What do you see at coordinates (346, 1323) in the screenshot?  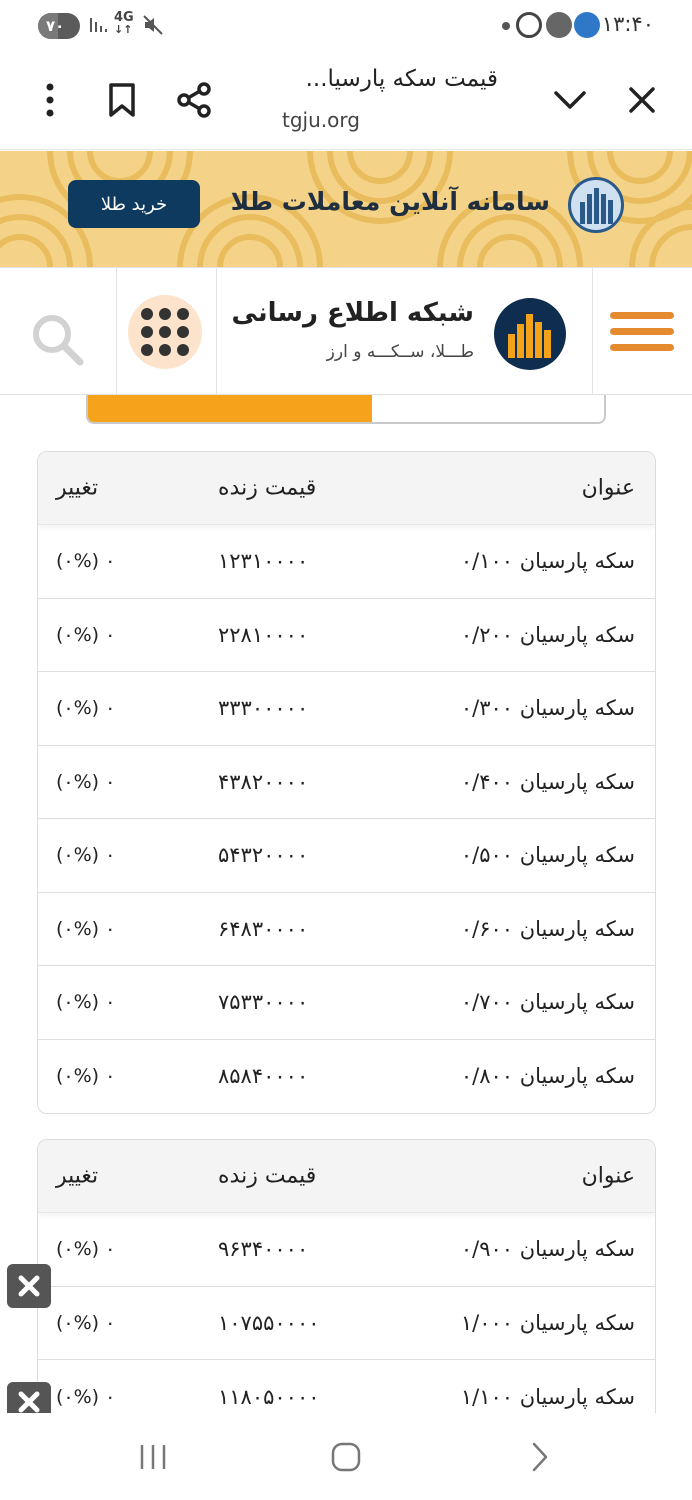 I see `table-row: سکه پارسیان ۱/۰۰۰ ۱۰۷۵۵۰۰۰۰ (۰%) ۰` at bounding box center [346, 1323].